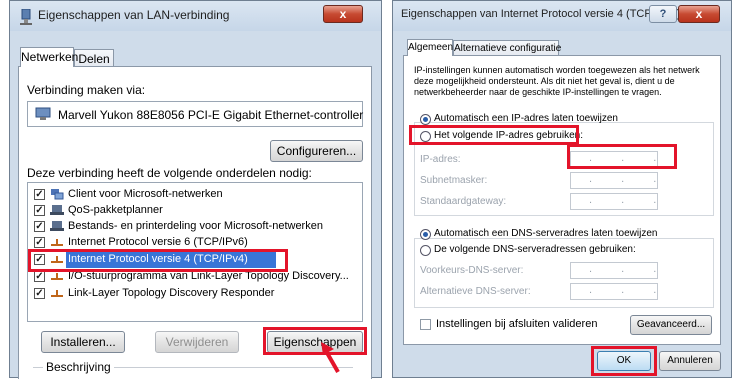 This screenshot has height=388, width=732. What do you see at coordinates (472, 270) in the screenshot?
I see `preferred-dns-label: Voorkeurs-DNS-server:` at bounding box center [472, 270].